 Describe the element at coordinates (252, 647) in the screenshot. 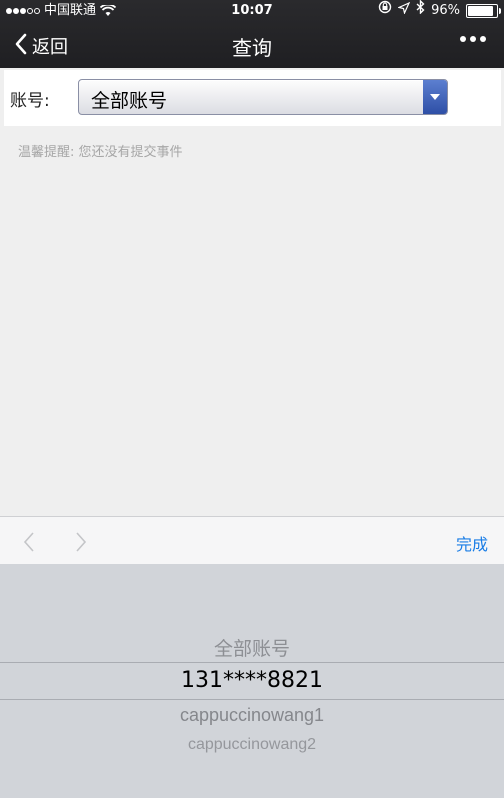

I see `picker-option: 全部账号` at that location.